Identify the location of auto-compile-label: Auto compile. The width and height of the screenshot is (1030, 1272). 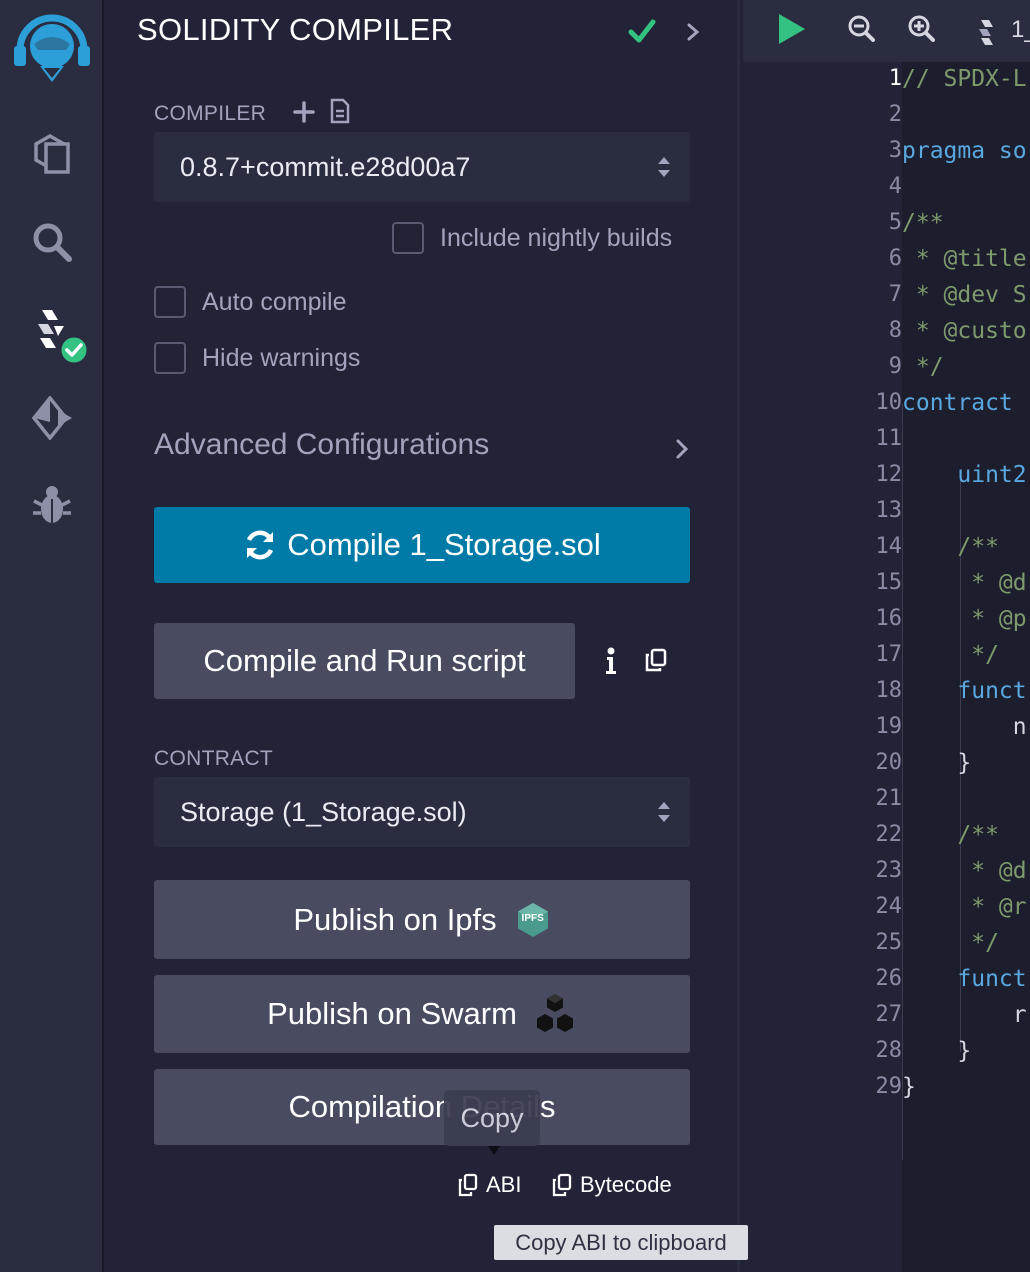
(274, 301).